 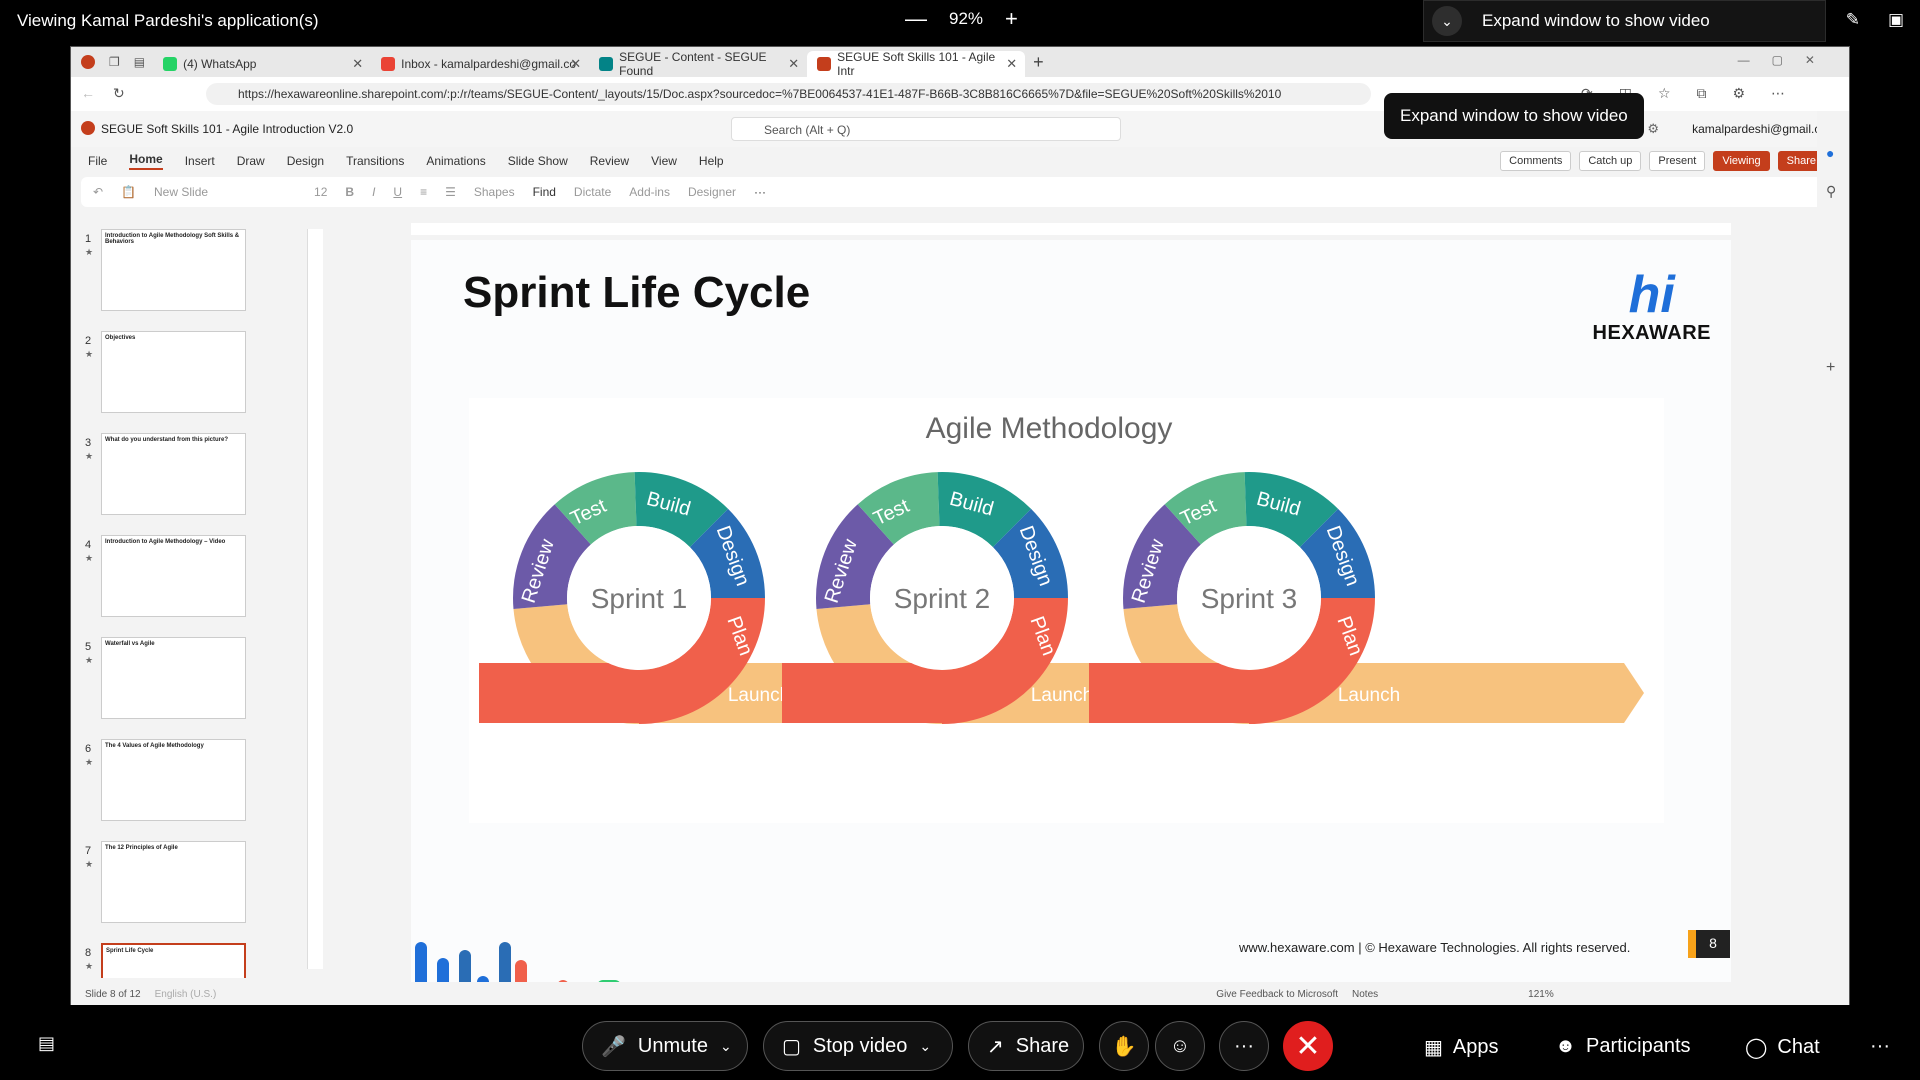 I want to click on paste-icon: 📋, so click(x=128, y=192).